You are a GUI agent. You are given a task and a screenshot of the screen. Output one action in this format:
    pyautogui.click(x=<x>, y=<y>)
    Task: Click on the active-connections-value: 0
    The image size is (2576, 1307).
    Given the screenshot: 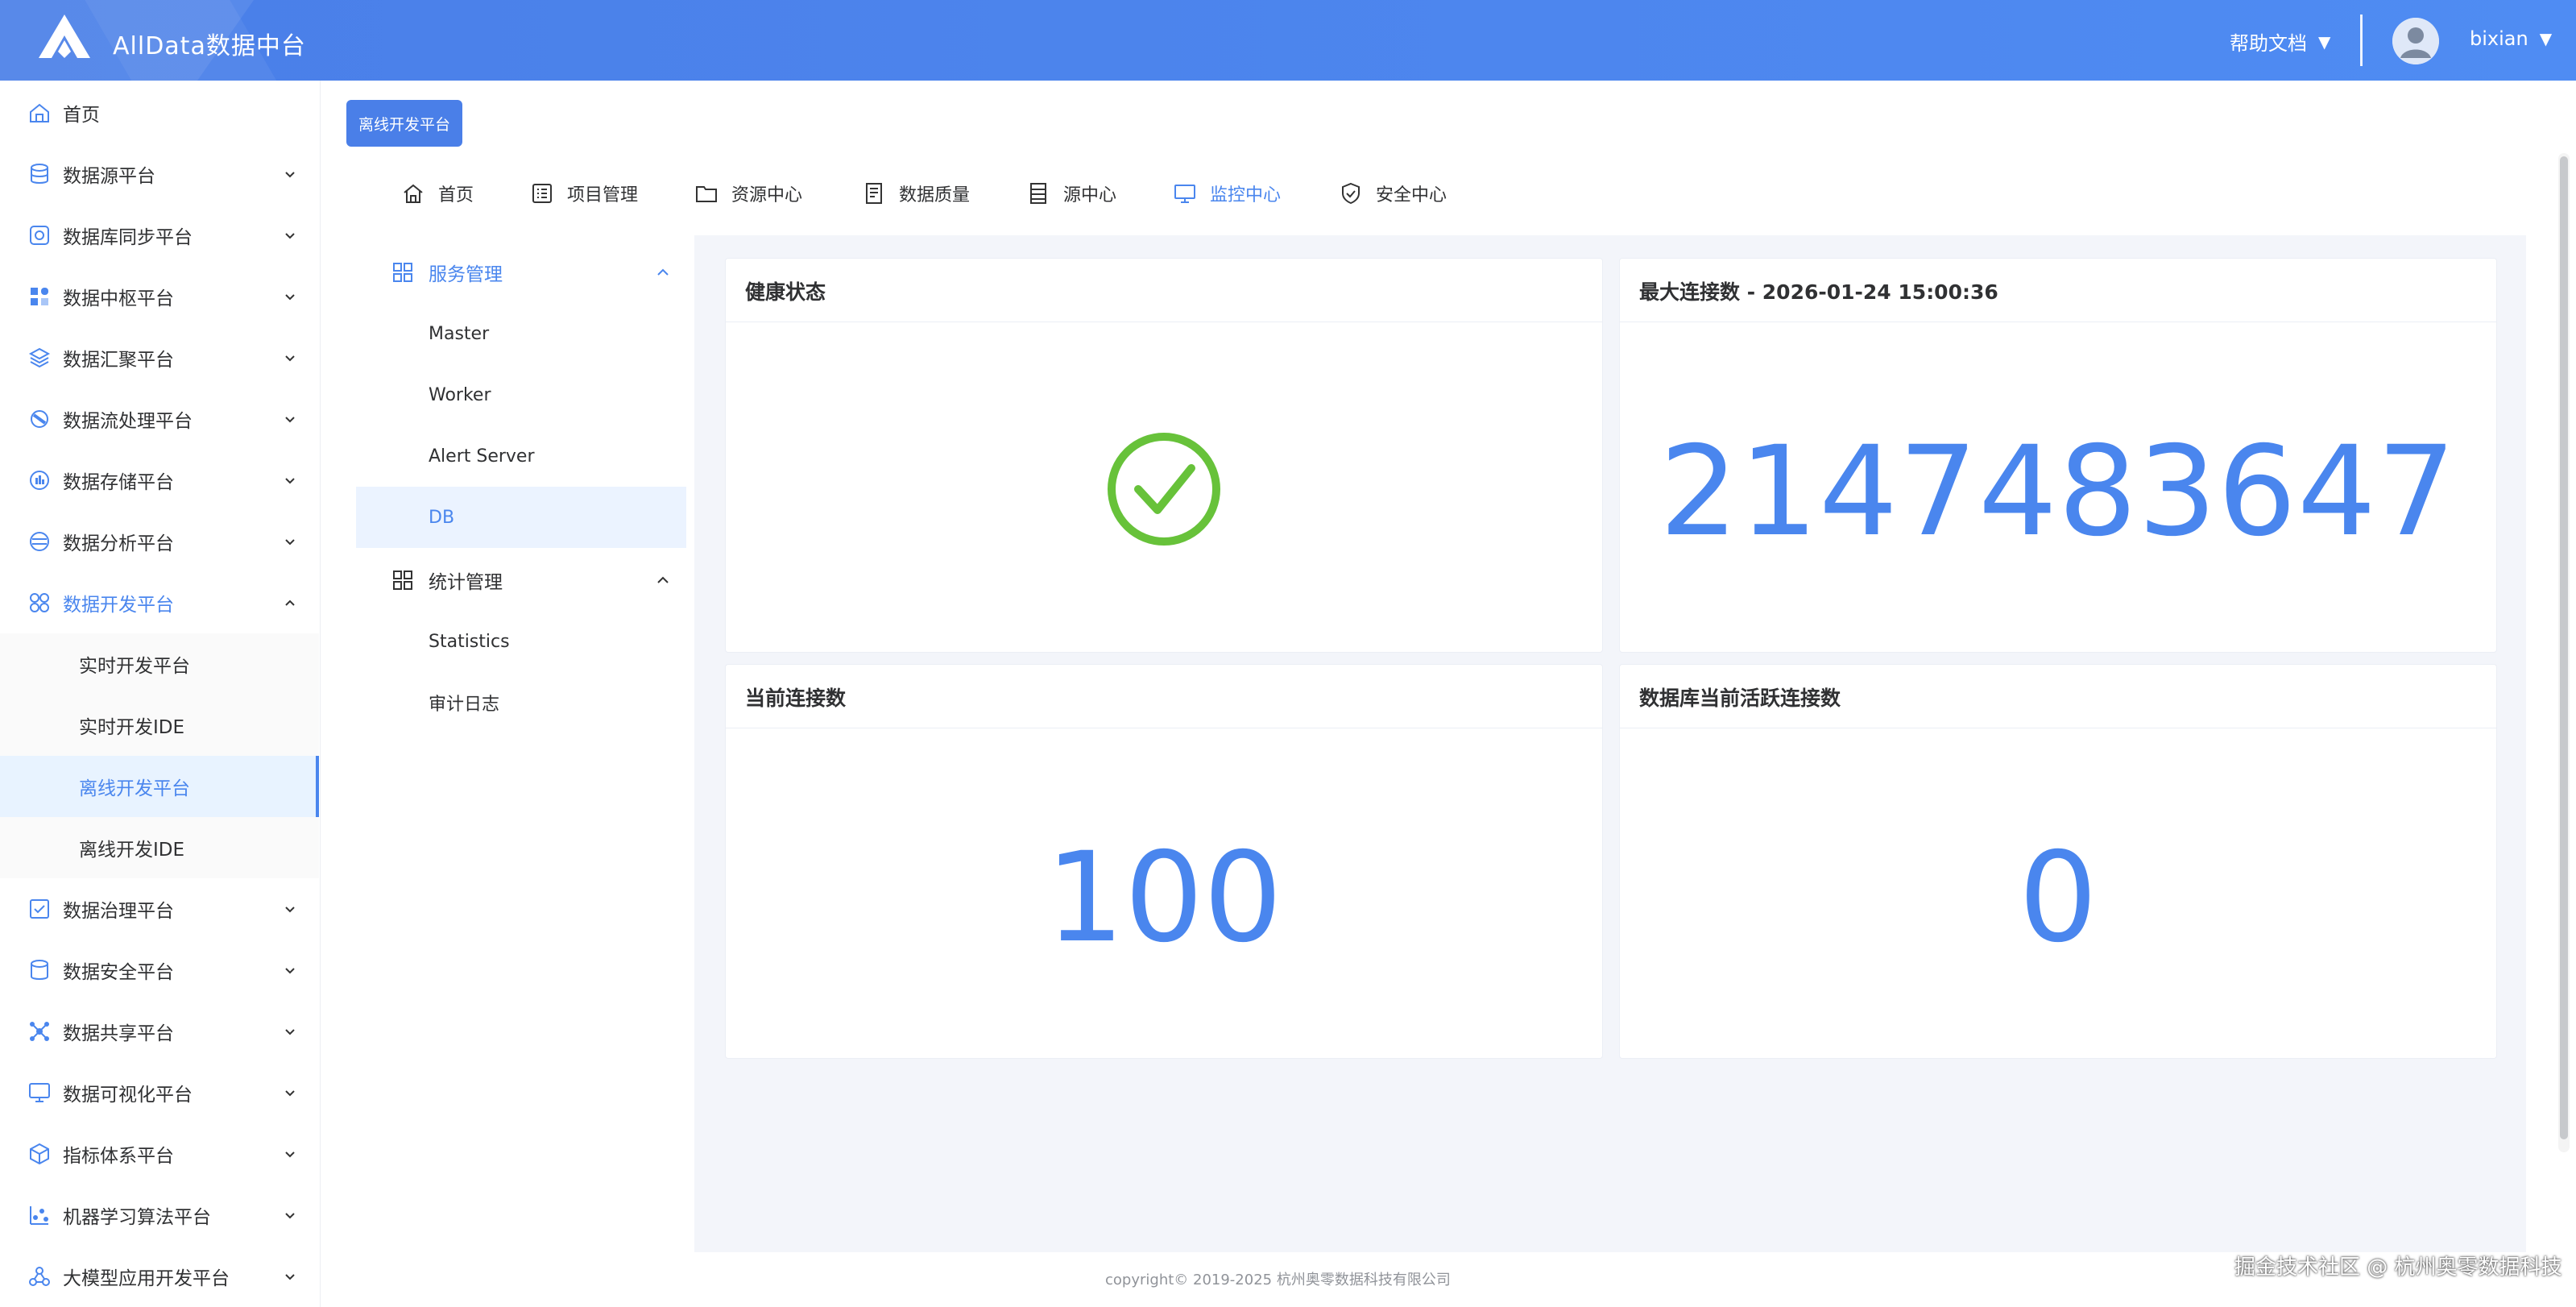 What is the action you would take?
    pyautogui.click(x=2058, y=898)
    